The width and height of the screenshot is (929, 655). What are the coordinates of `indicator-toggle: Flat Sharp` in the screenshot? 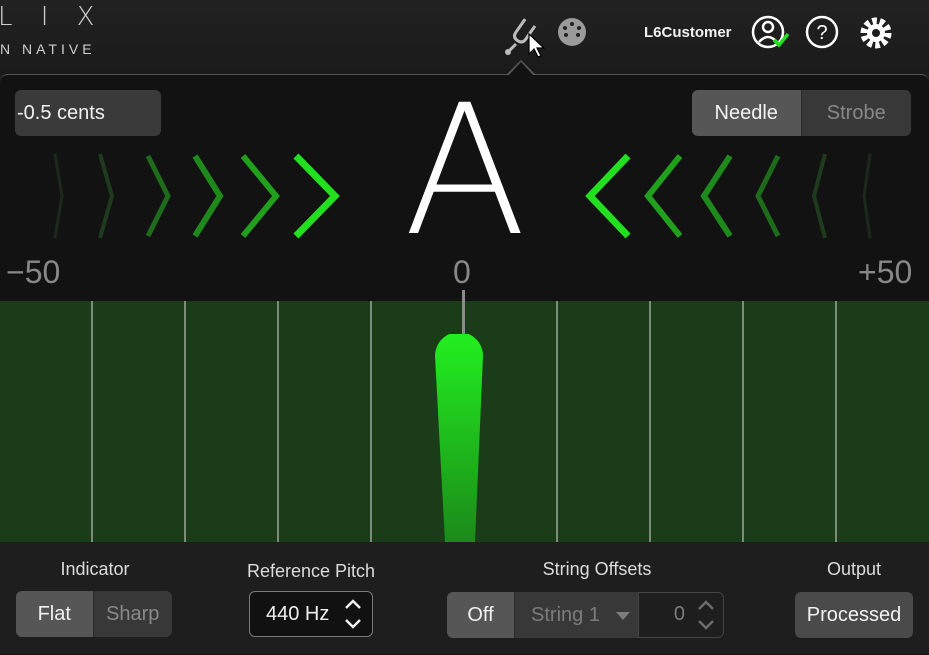 It's located at (94, 614).